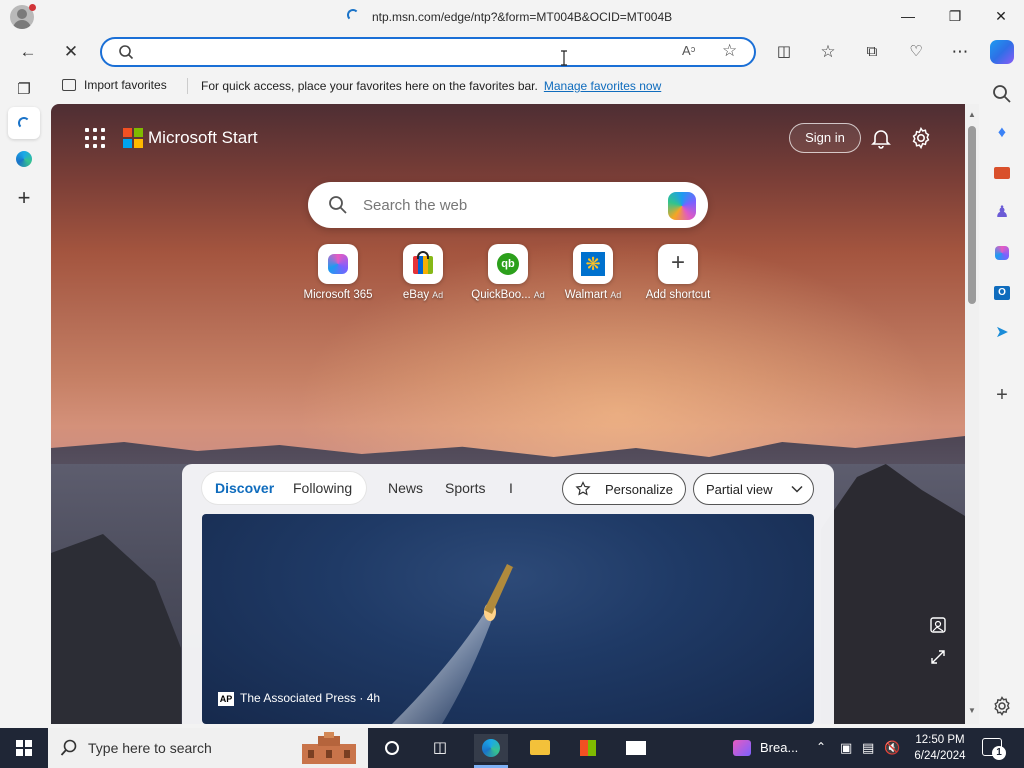  What do you see at coordinates (821, 747) in the screenshot?
I see `tray-overflow-icon: ⌃` at bounding box center [821, 747].